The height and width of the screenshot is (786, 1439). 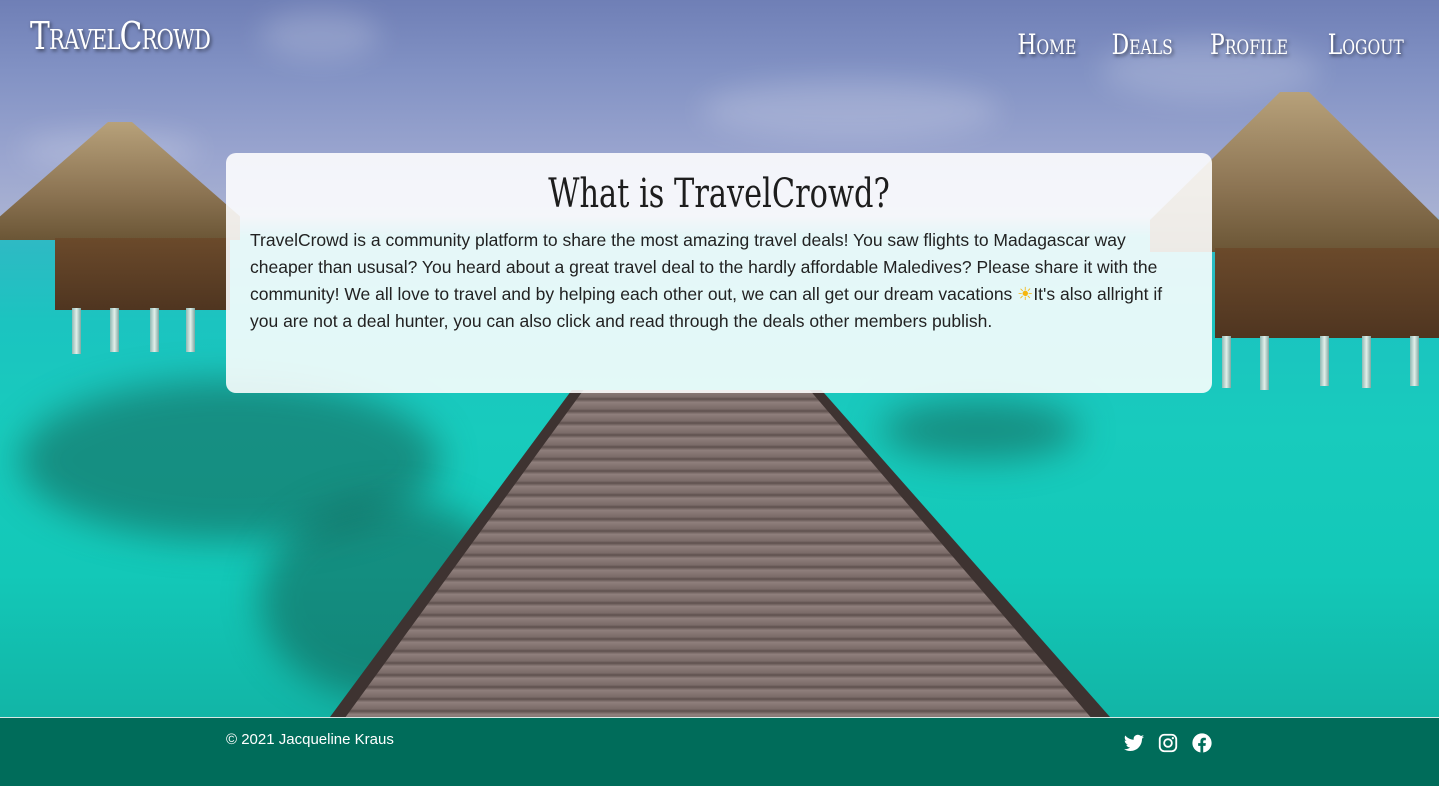 I want to click on nav-deals: Deals, so click(x=1142, y=44).